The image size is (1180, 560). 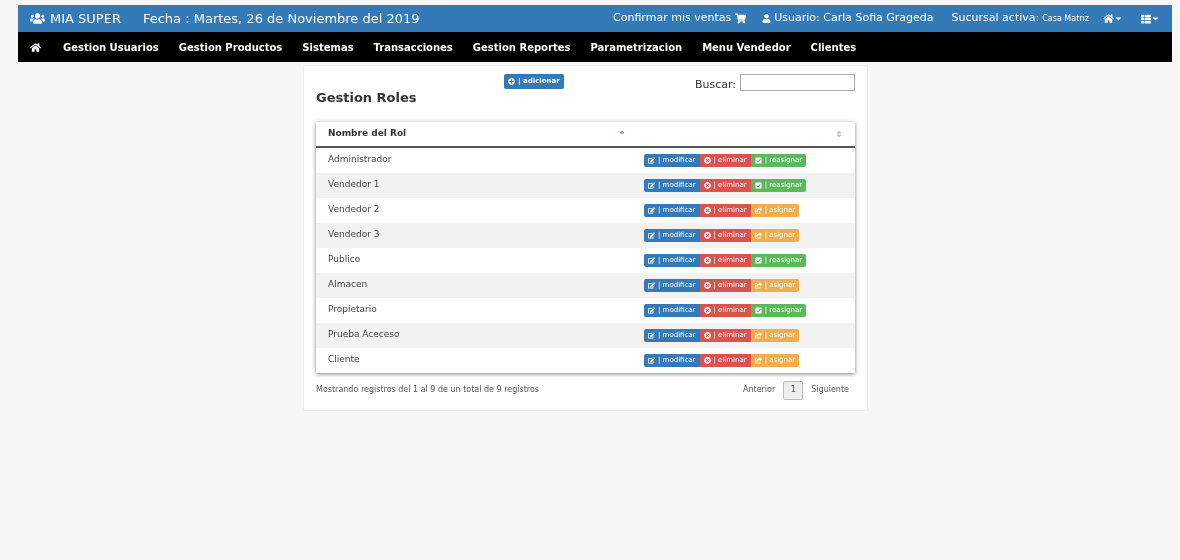 I want to click on role-name: Vendedor 3, so click(x=354, y=235).